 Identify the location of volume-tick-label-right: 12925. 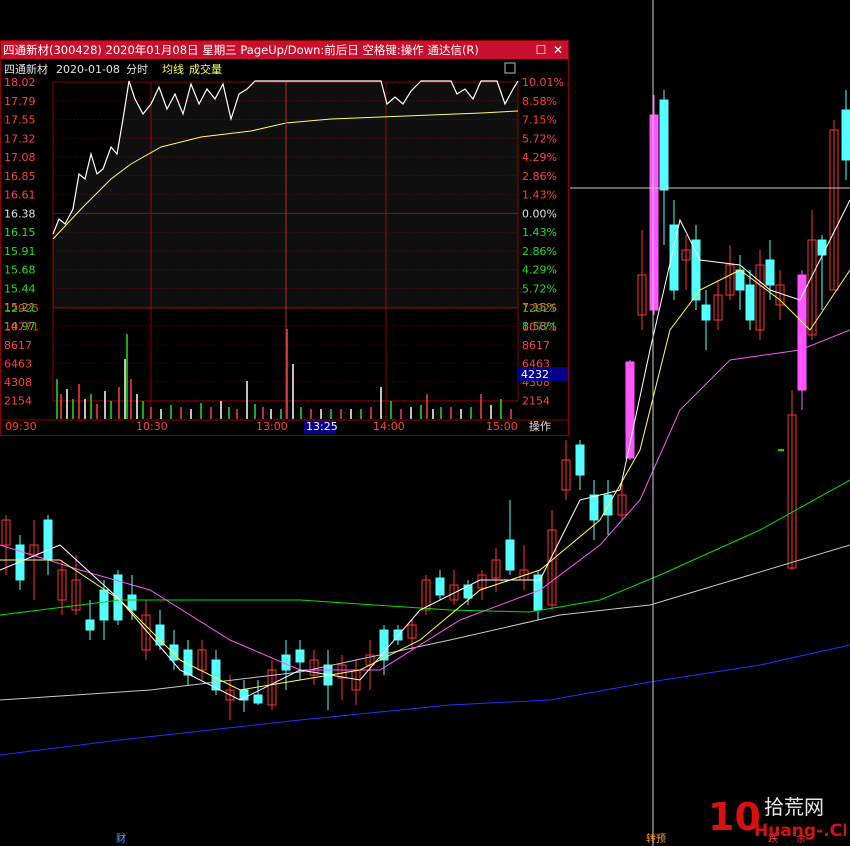
(539, 308).